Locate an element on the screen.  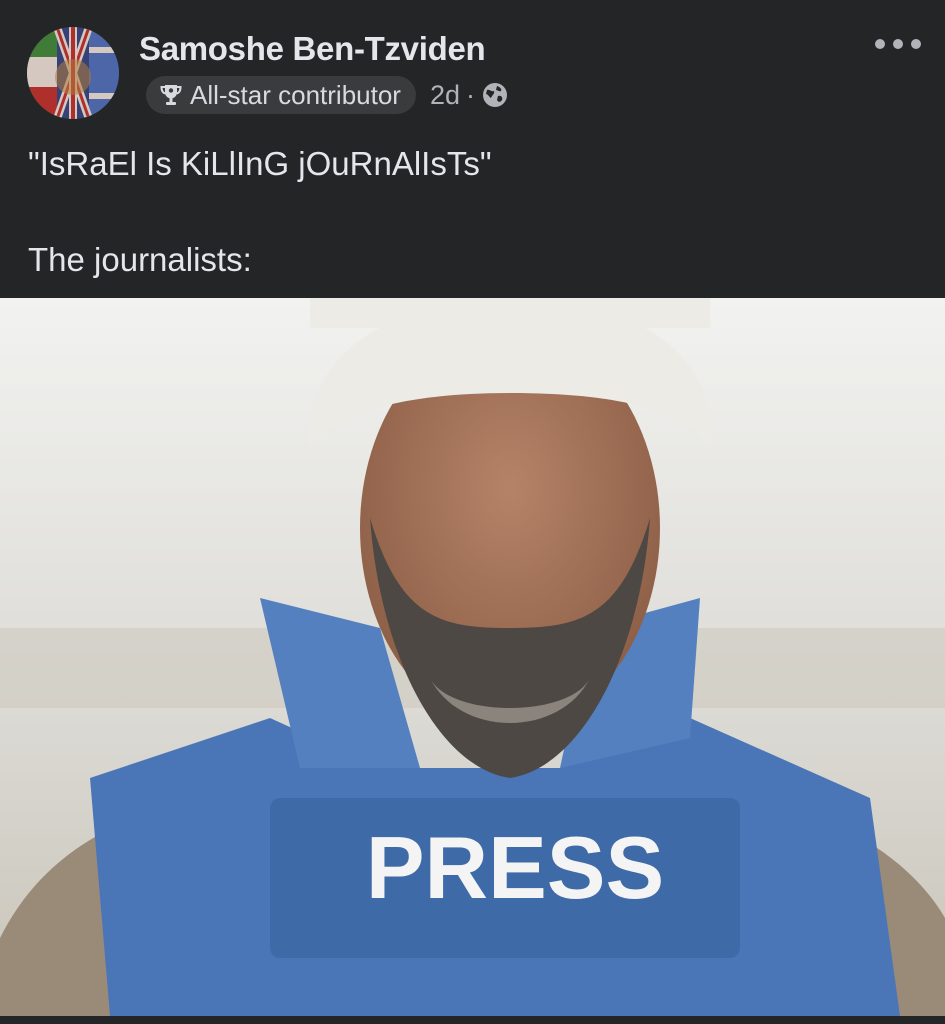
post-timestamp: 2d is located at coordinates (445, 95).